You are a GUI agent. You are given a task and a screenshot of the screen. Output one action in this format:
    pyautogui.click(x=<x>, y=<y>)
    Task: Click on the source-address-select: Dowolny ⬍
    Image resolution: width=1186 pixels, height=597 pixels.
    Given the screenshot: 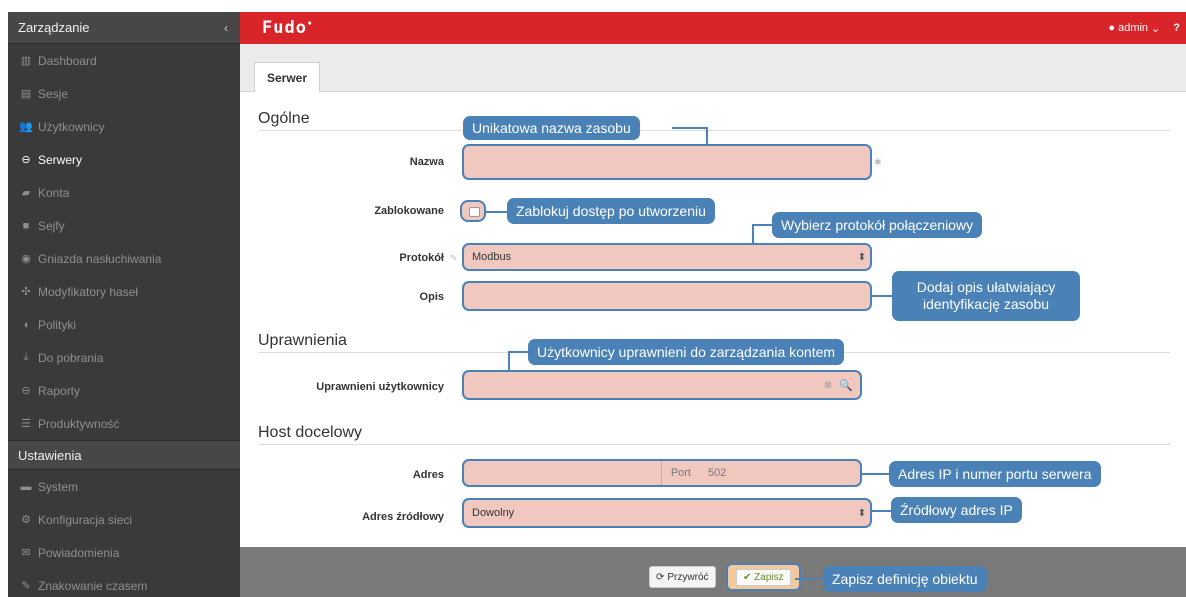 What is the action you would take?
    pyautogui.click(x=667, y=513)
    